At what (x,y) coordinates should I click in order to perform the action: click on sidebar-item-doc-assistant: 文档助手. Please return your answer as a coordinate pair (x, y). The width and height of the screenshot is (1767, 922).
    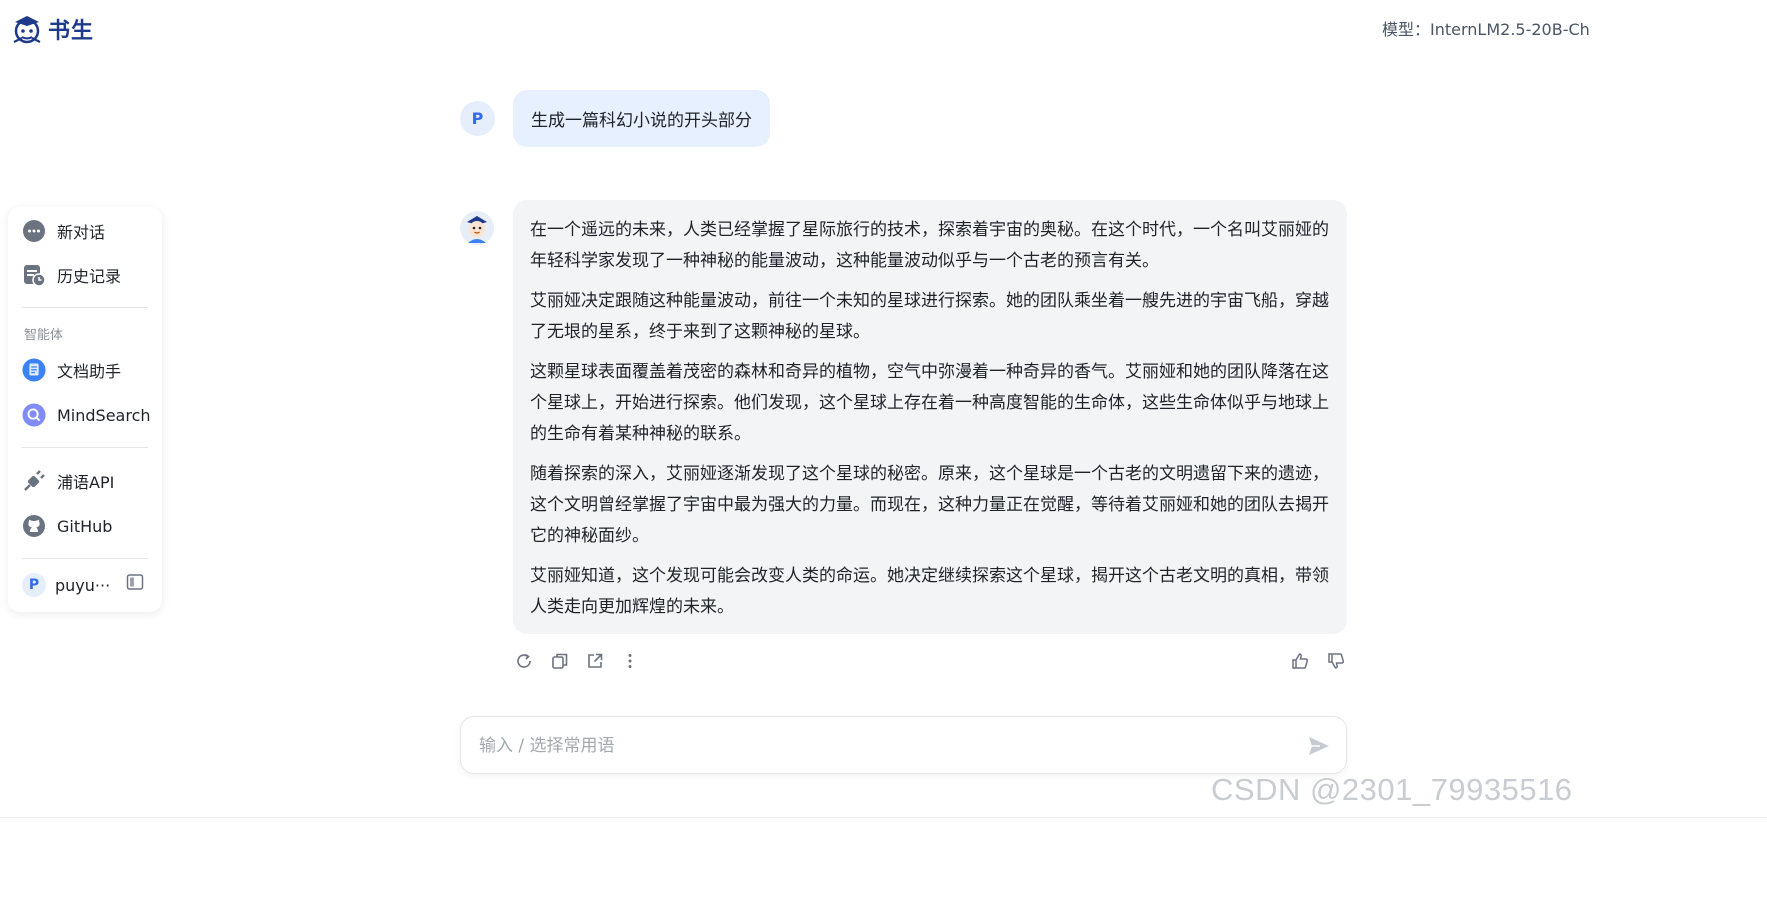
    Looking at the image, I should click on (71, 370).